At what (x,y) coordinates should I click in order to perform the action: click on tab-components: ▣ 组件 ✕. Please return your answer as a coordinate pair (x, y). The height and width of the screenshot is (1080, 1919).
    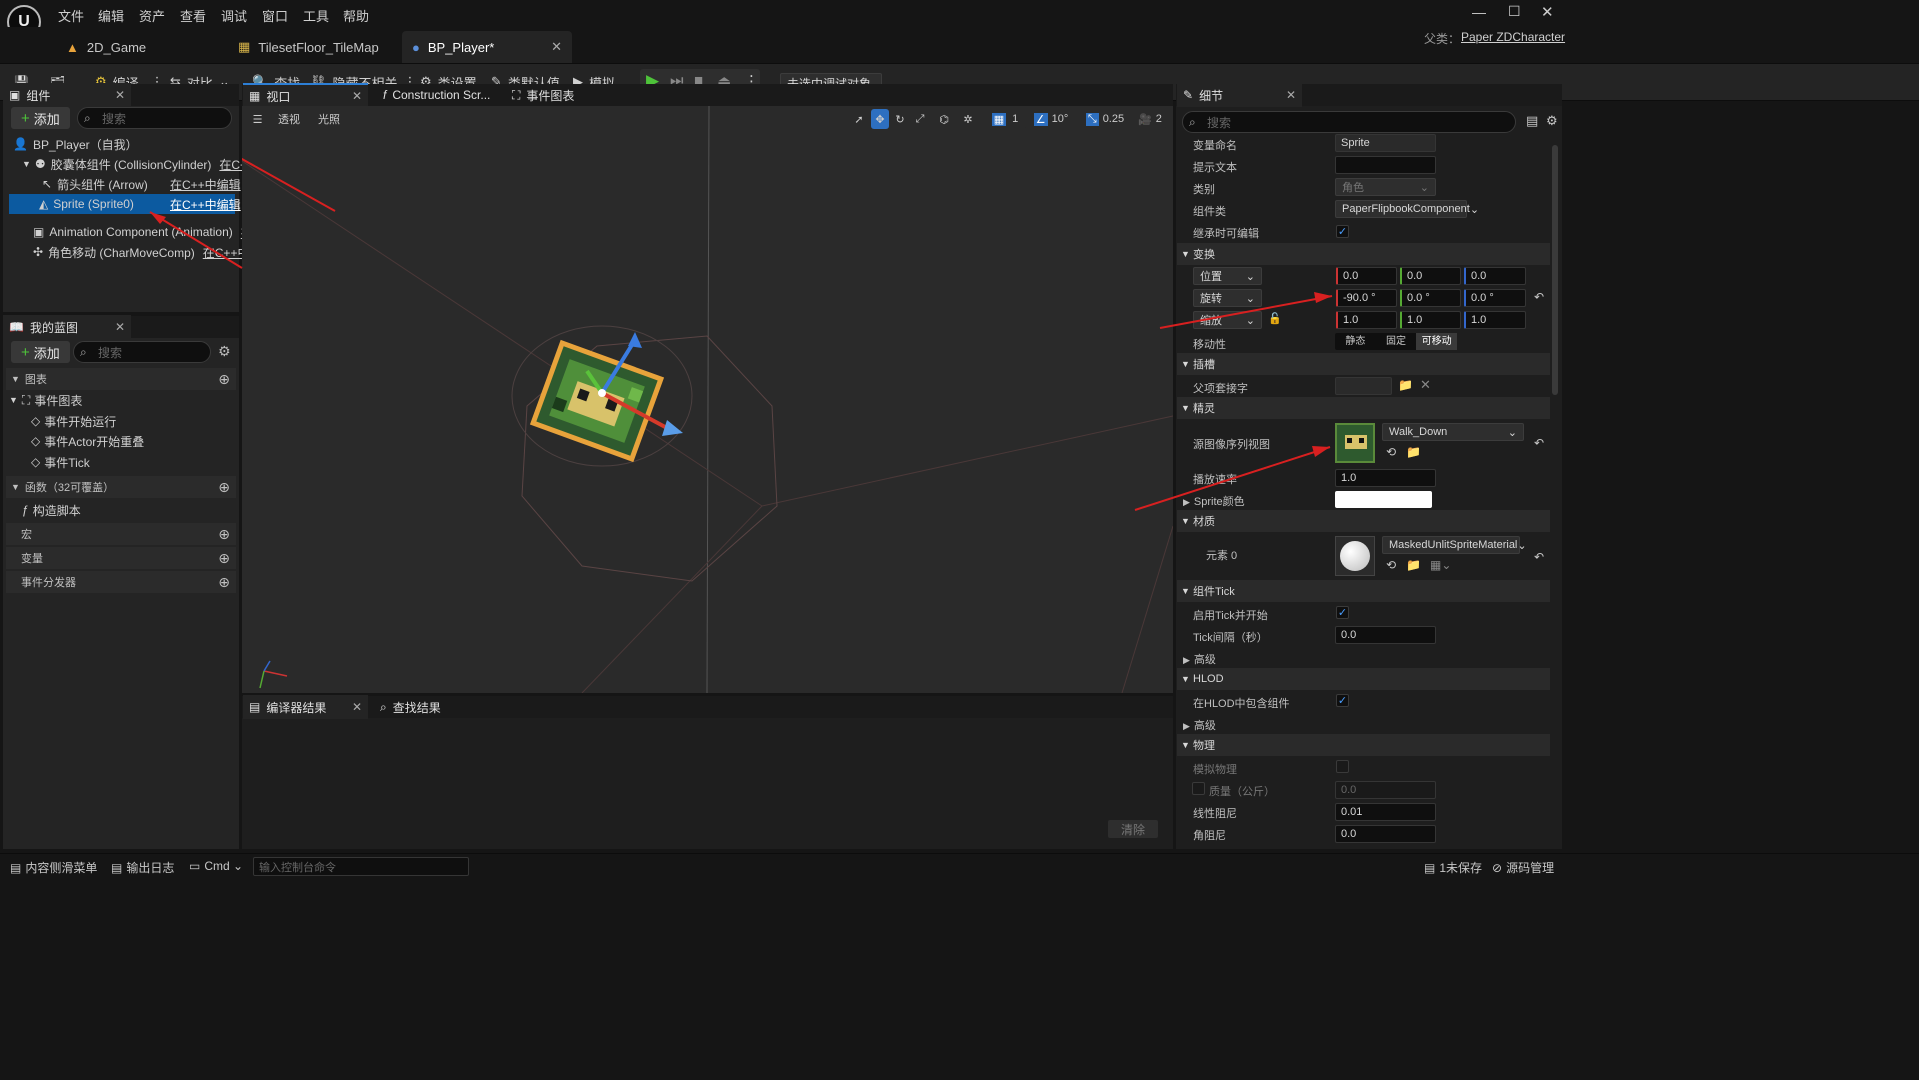
    Looking at the image, I should click on (67, 95).